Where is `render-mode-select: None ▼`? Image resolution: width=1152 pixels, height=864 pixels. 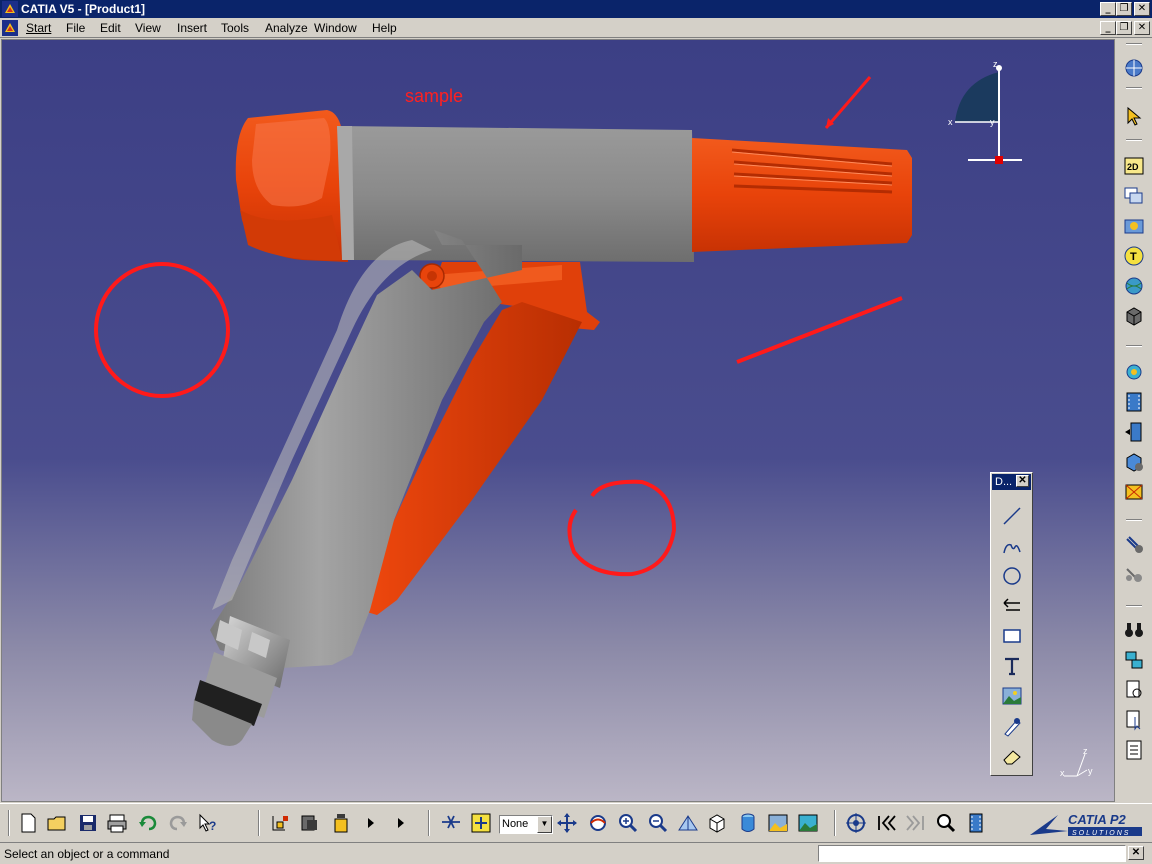
render-mode-select: None ▼ is located at coordinates (526, 824).